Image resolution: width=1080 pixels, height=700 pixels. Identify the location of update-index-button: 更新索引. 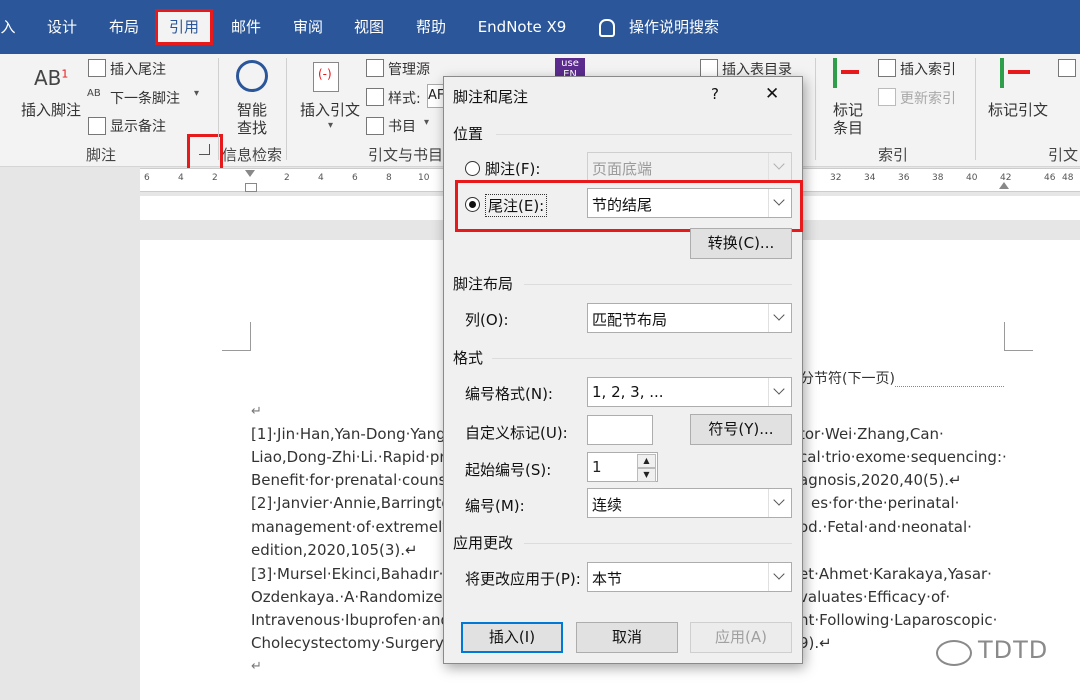
(928, 98).